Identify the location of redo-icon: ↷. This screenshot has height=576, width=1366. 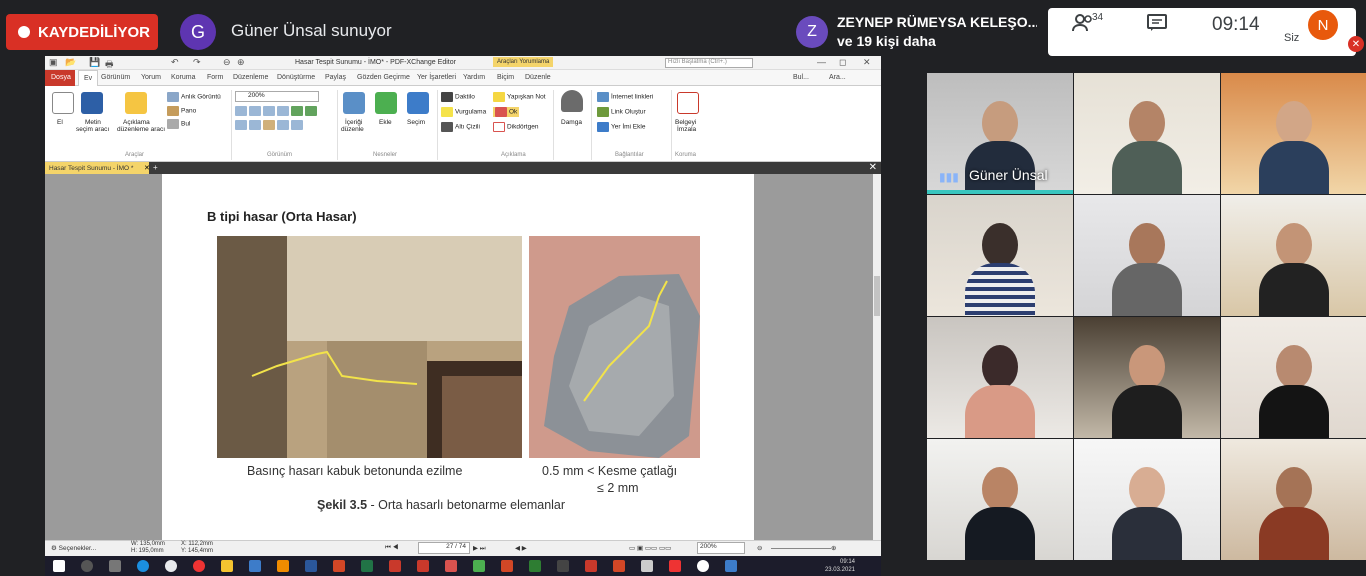
(197, 62).